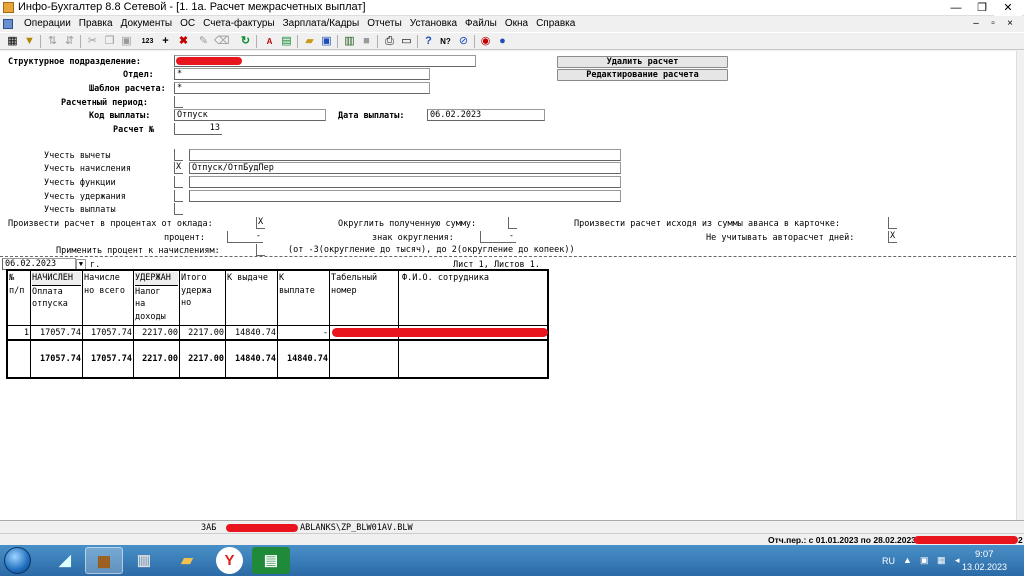 Image resolution: width=1024 pixels, height=576 pixels. I want to click on menu-operations: Операции, so click(47, 24).